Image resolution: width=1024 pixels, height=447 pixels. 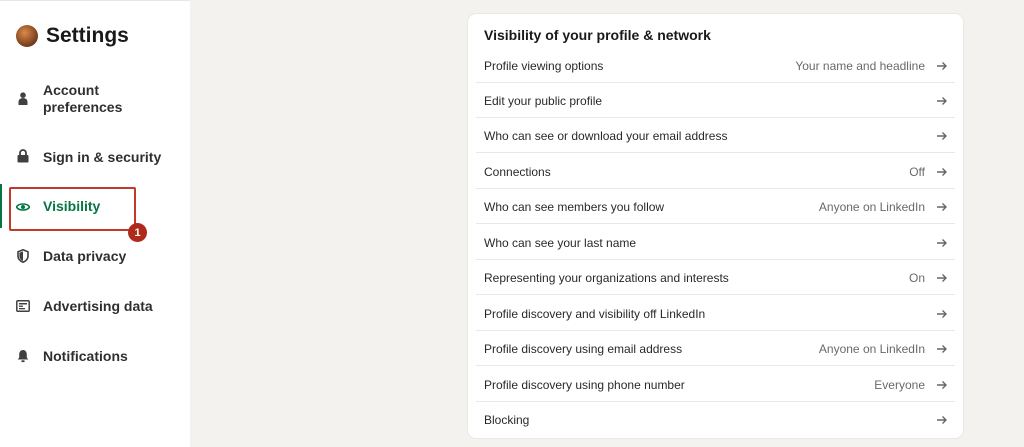 What do you see at coordinates (23, 356) in the screenshot?
I see `bell-icon` at bounding box center [23, 356].